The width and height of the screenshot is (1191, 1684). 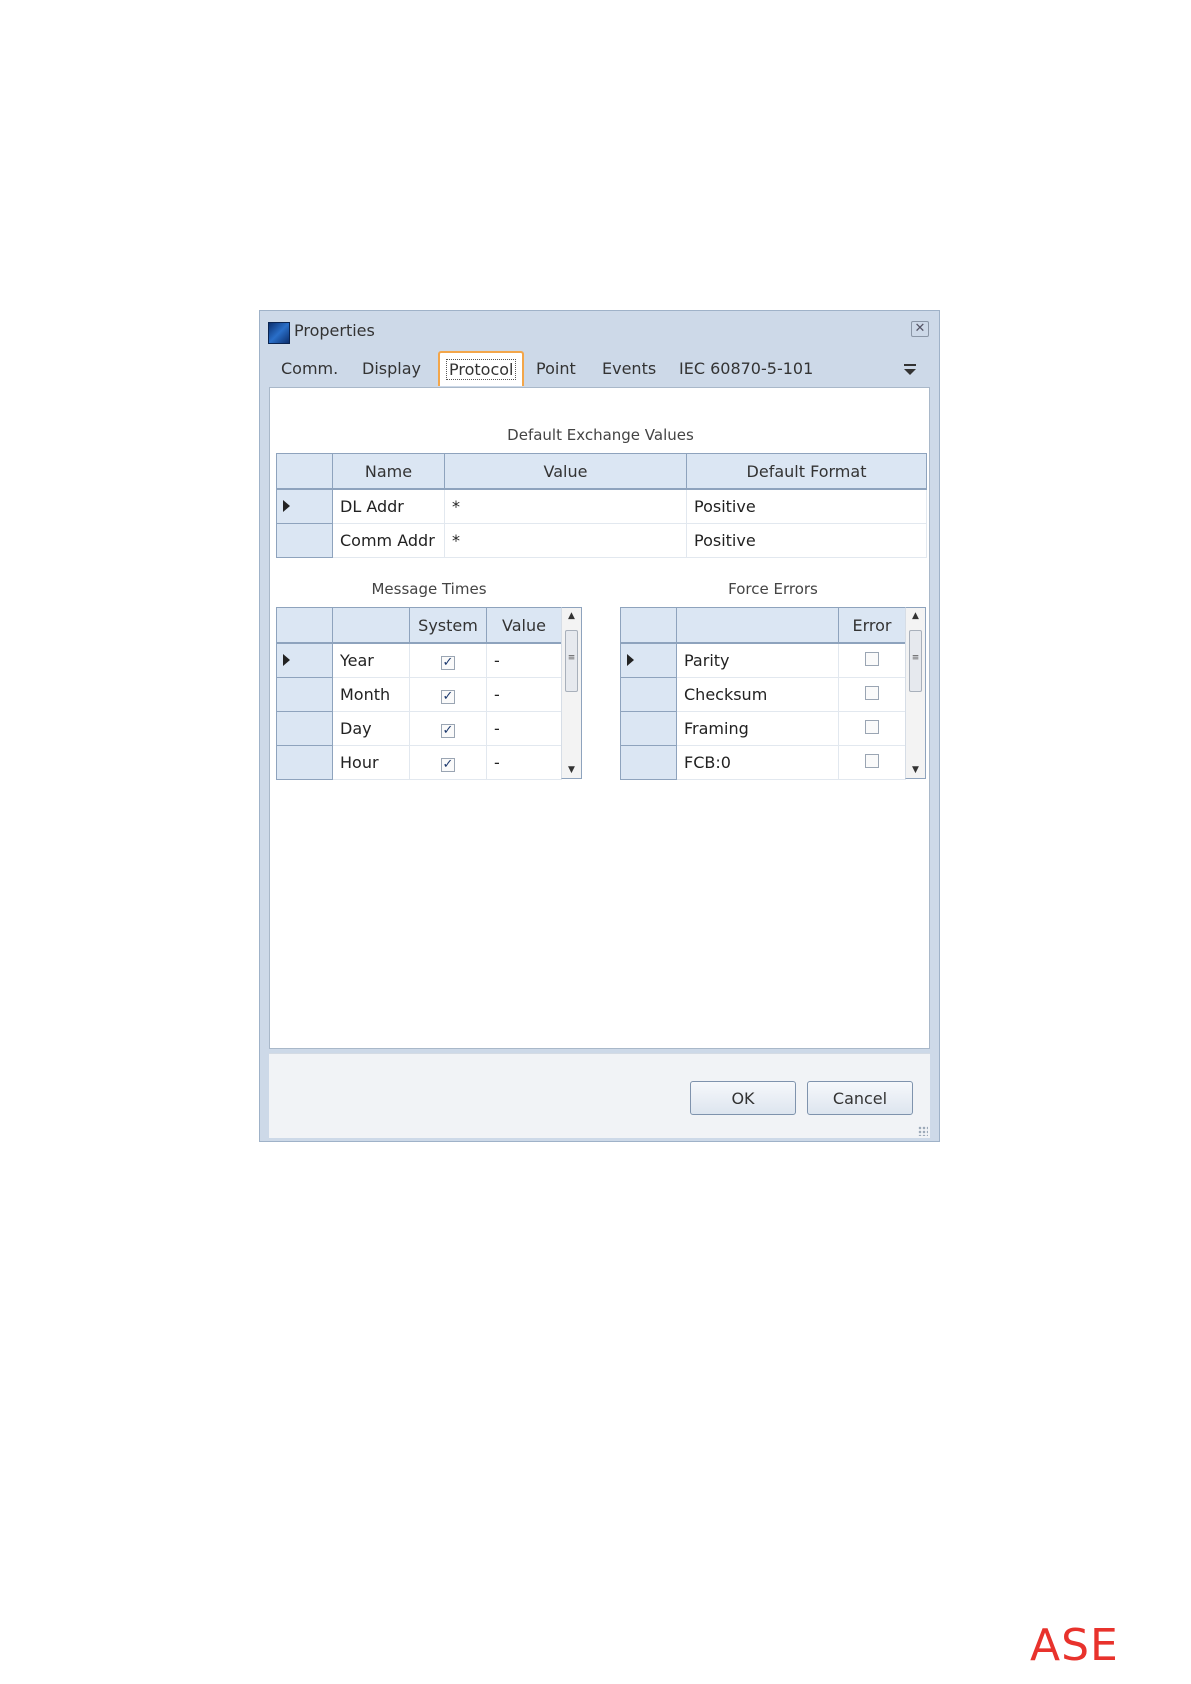 What do you see at coordinates (920, 329) in the screenshot?
I see `close-icon: ✕` at bounding box center [920, 329].